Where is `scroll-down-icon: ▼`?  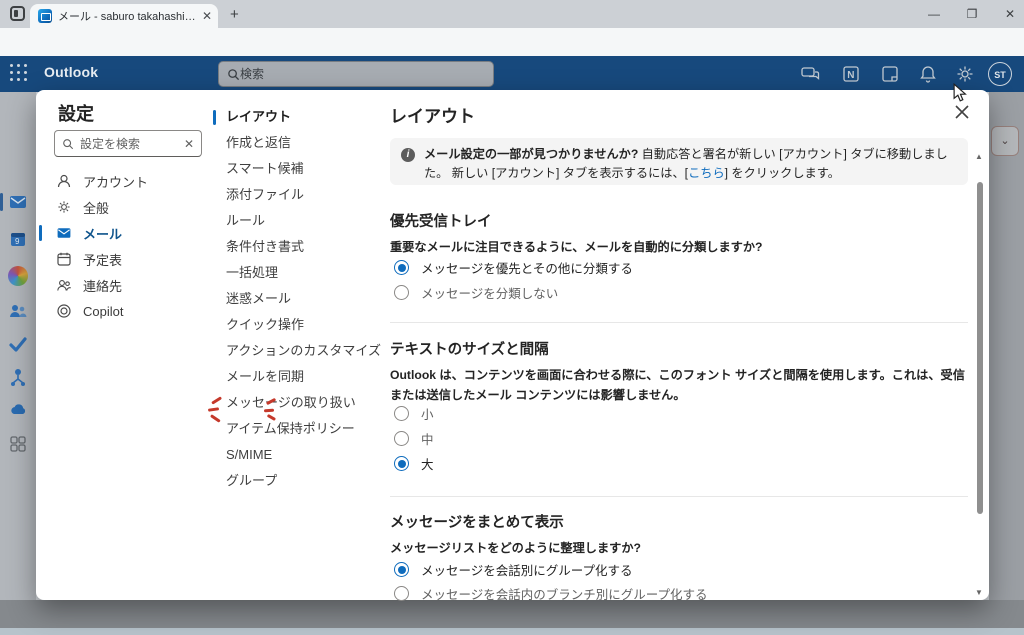
scroll-down-icon: ▼ is located at coordinates (979, 592).